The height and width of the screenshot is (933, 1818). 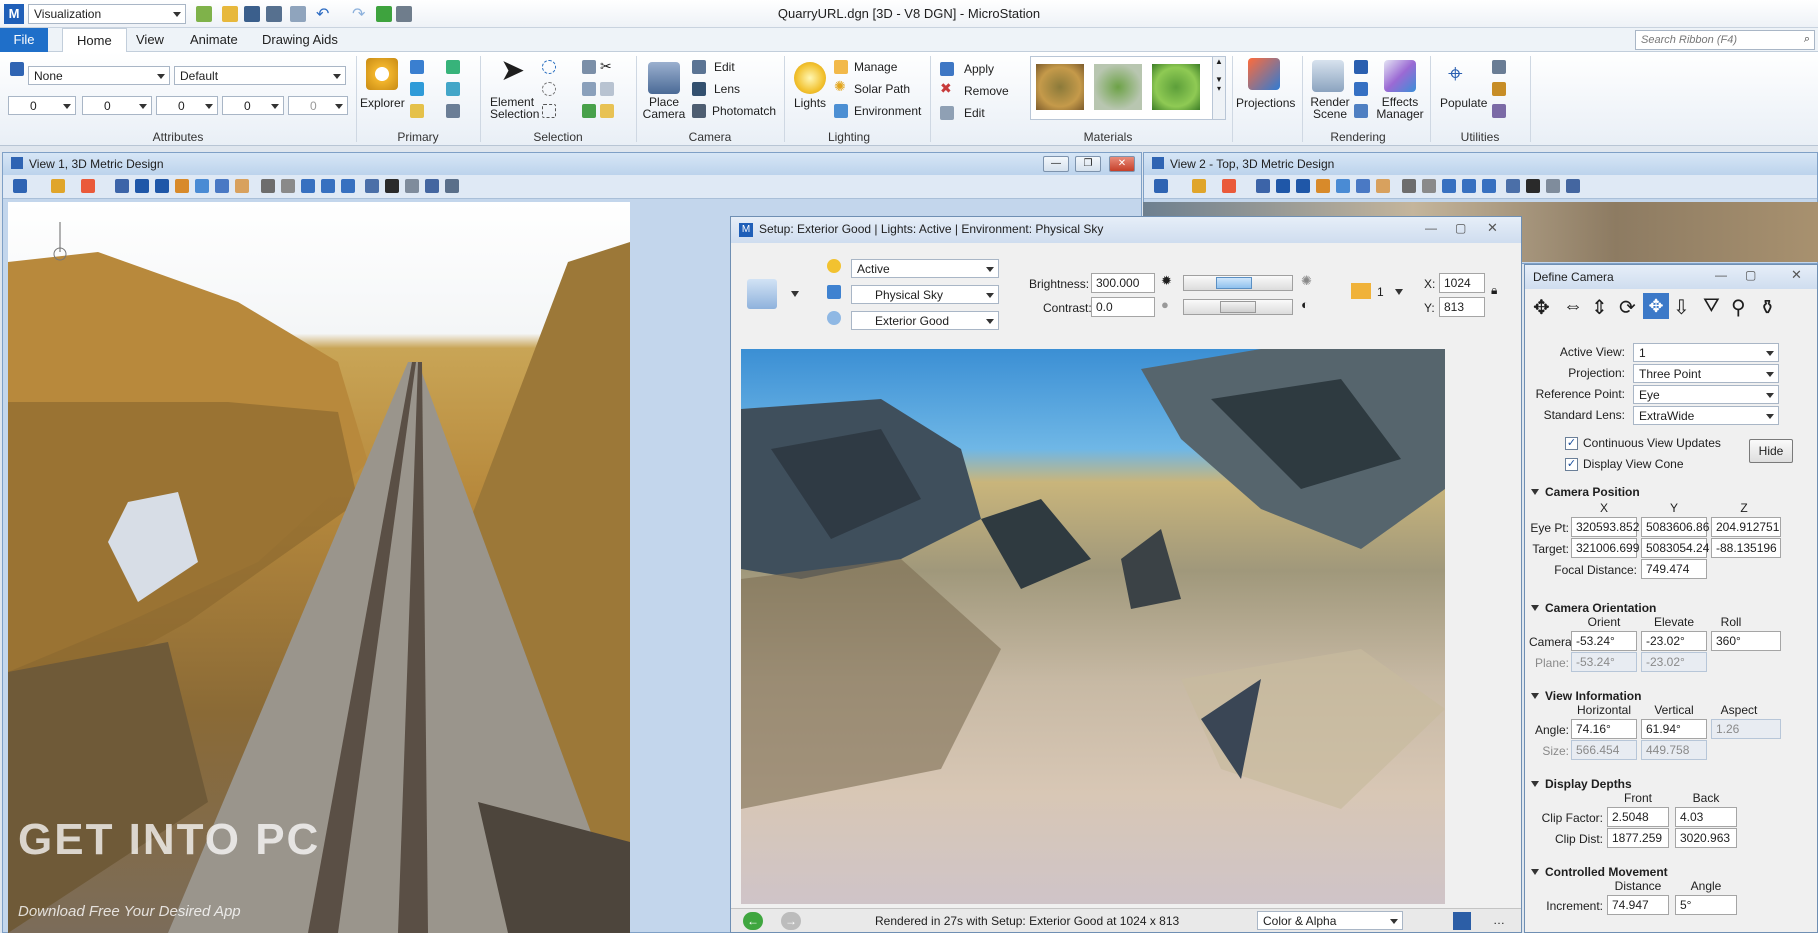 What do you see at coordinates (117, 105) in the screenshot?
I see `line-weight-select: 0` at bounding box center [117, 105].